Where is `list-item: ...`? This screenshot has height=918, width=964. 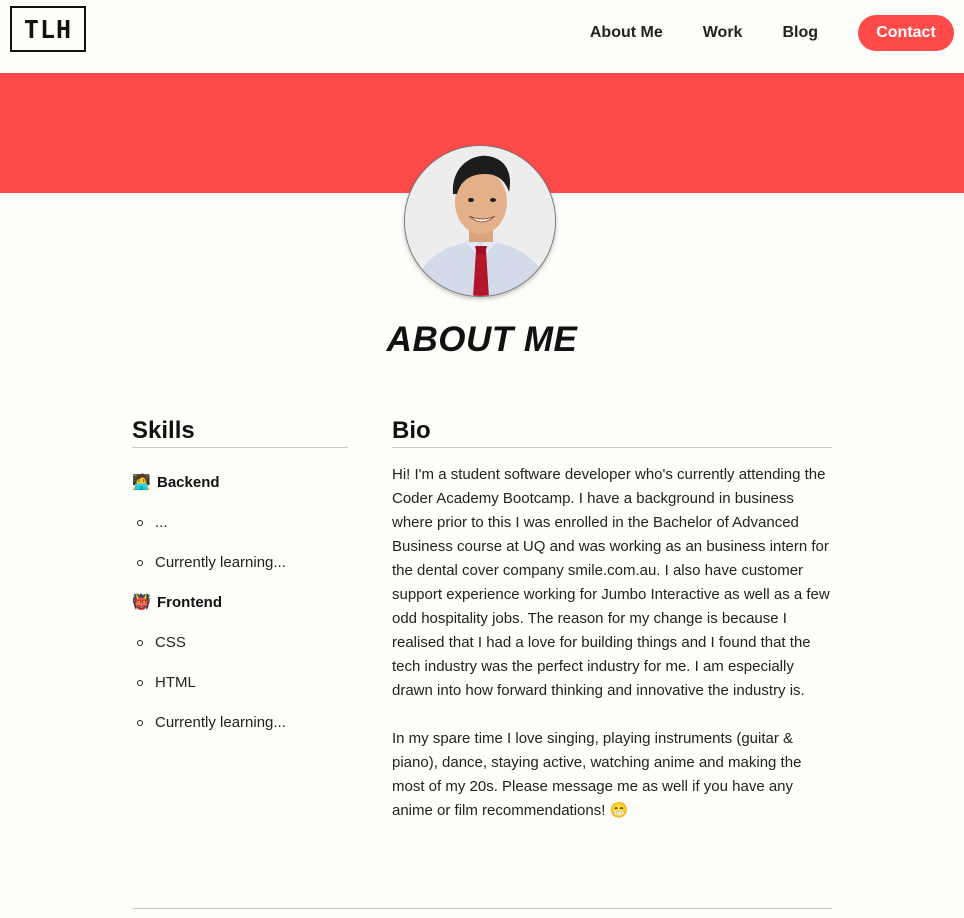
list-item: ... is located at coordinates (240, 523).